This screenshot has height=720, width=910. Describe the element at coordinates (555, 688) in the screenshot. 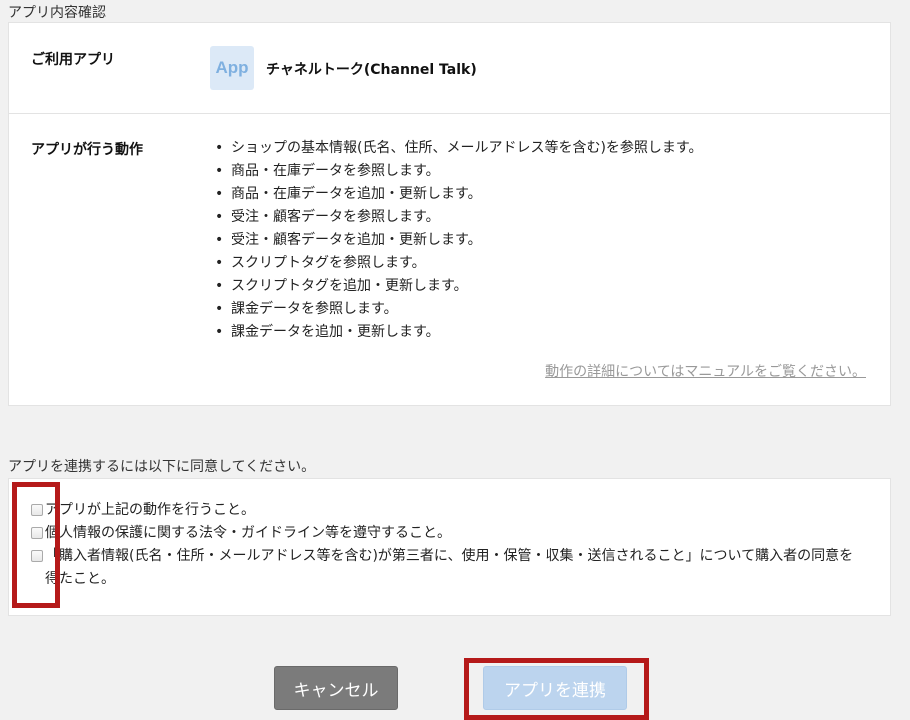

I see `connect-app-button: アプリを連携` at that location.